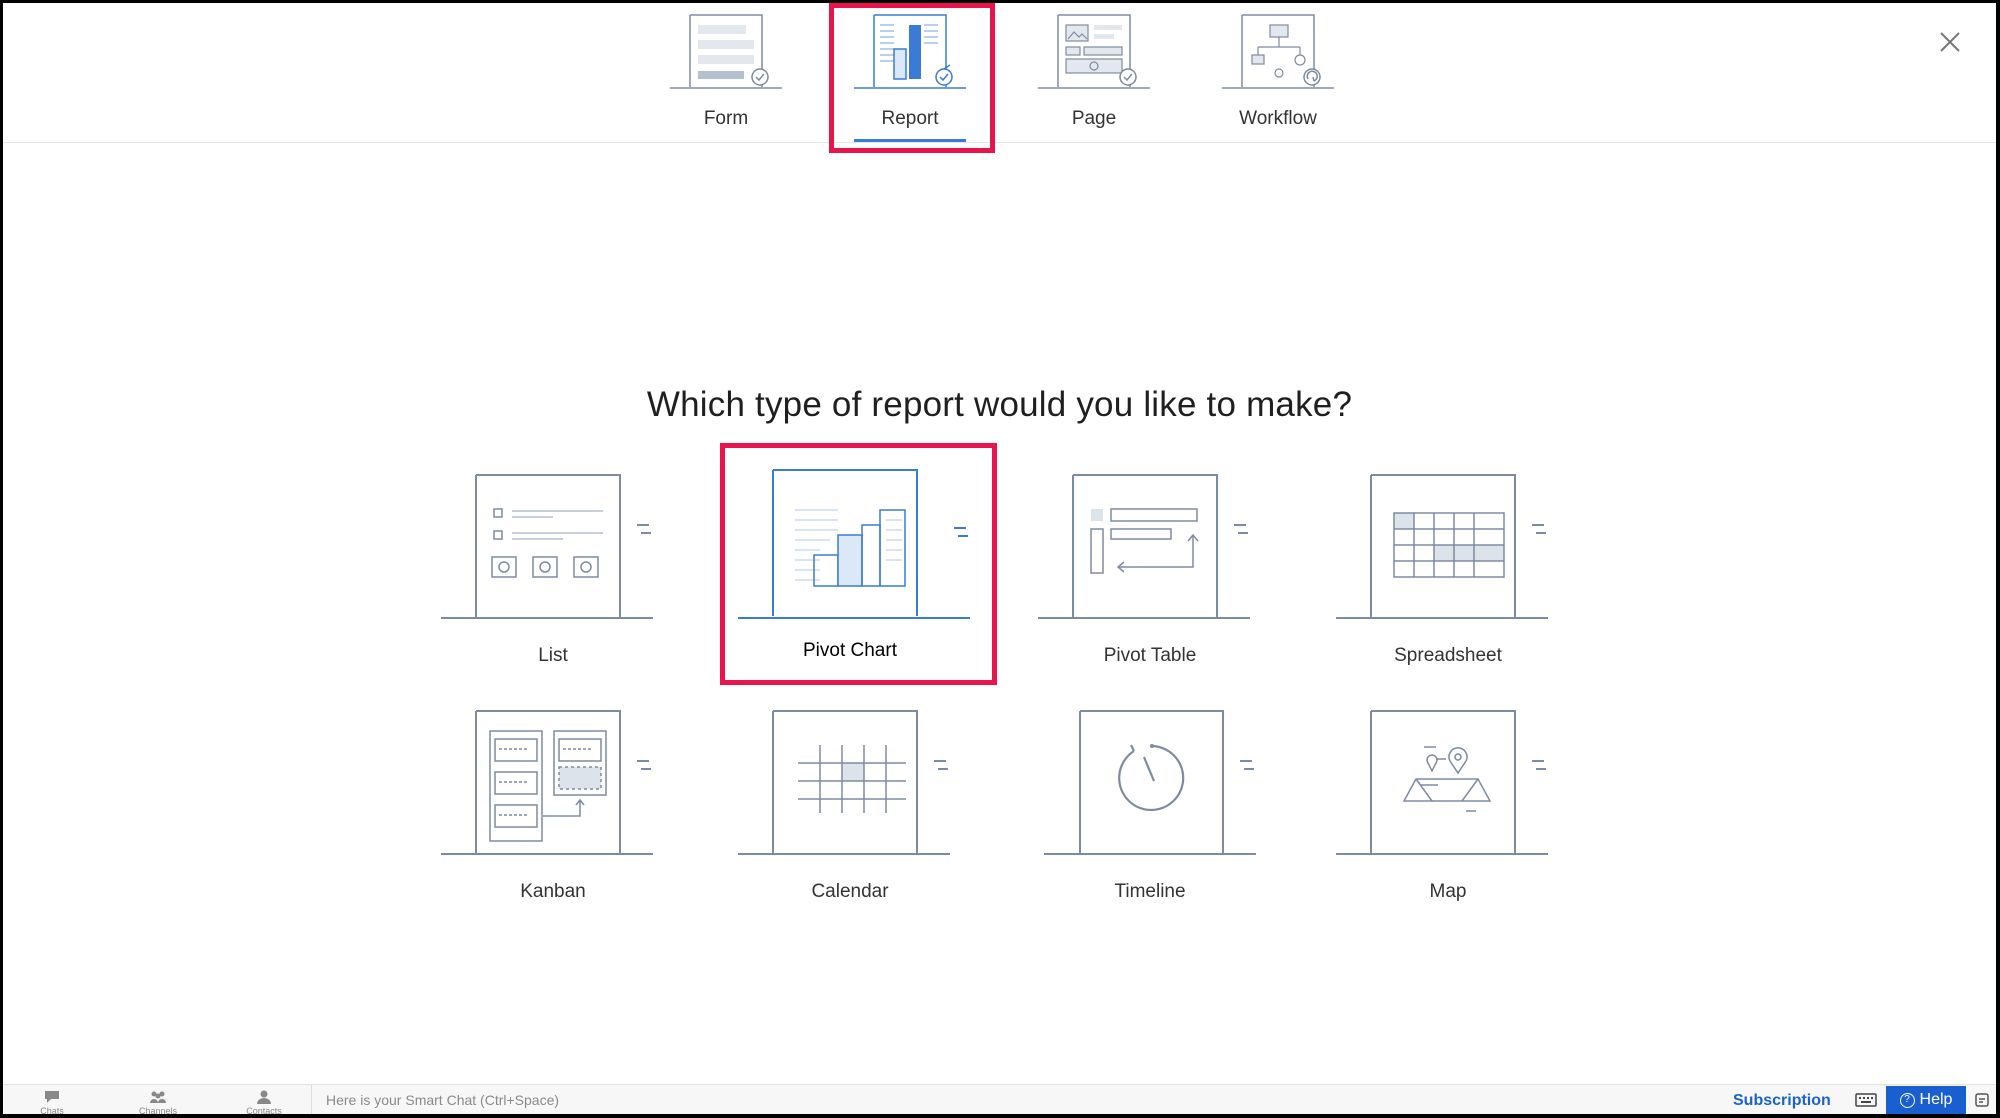  I want to click on kanban-icon, so click(547, 782).